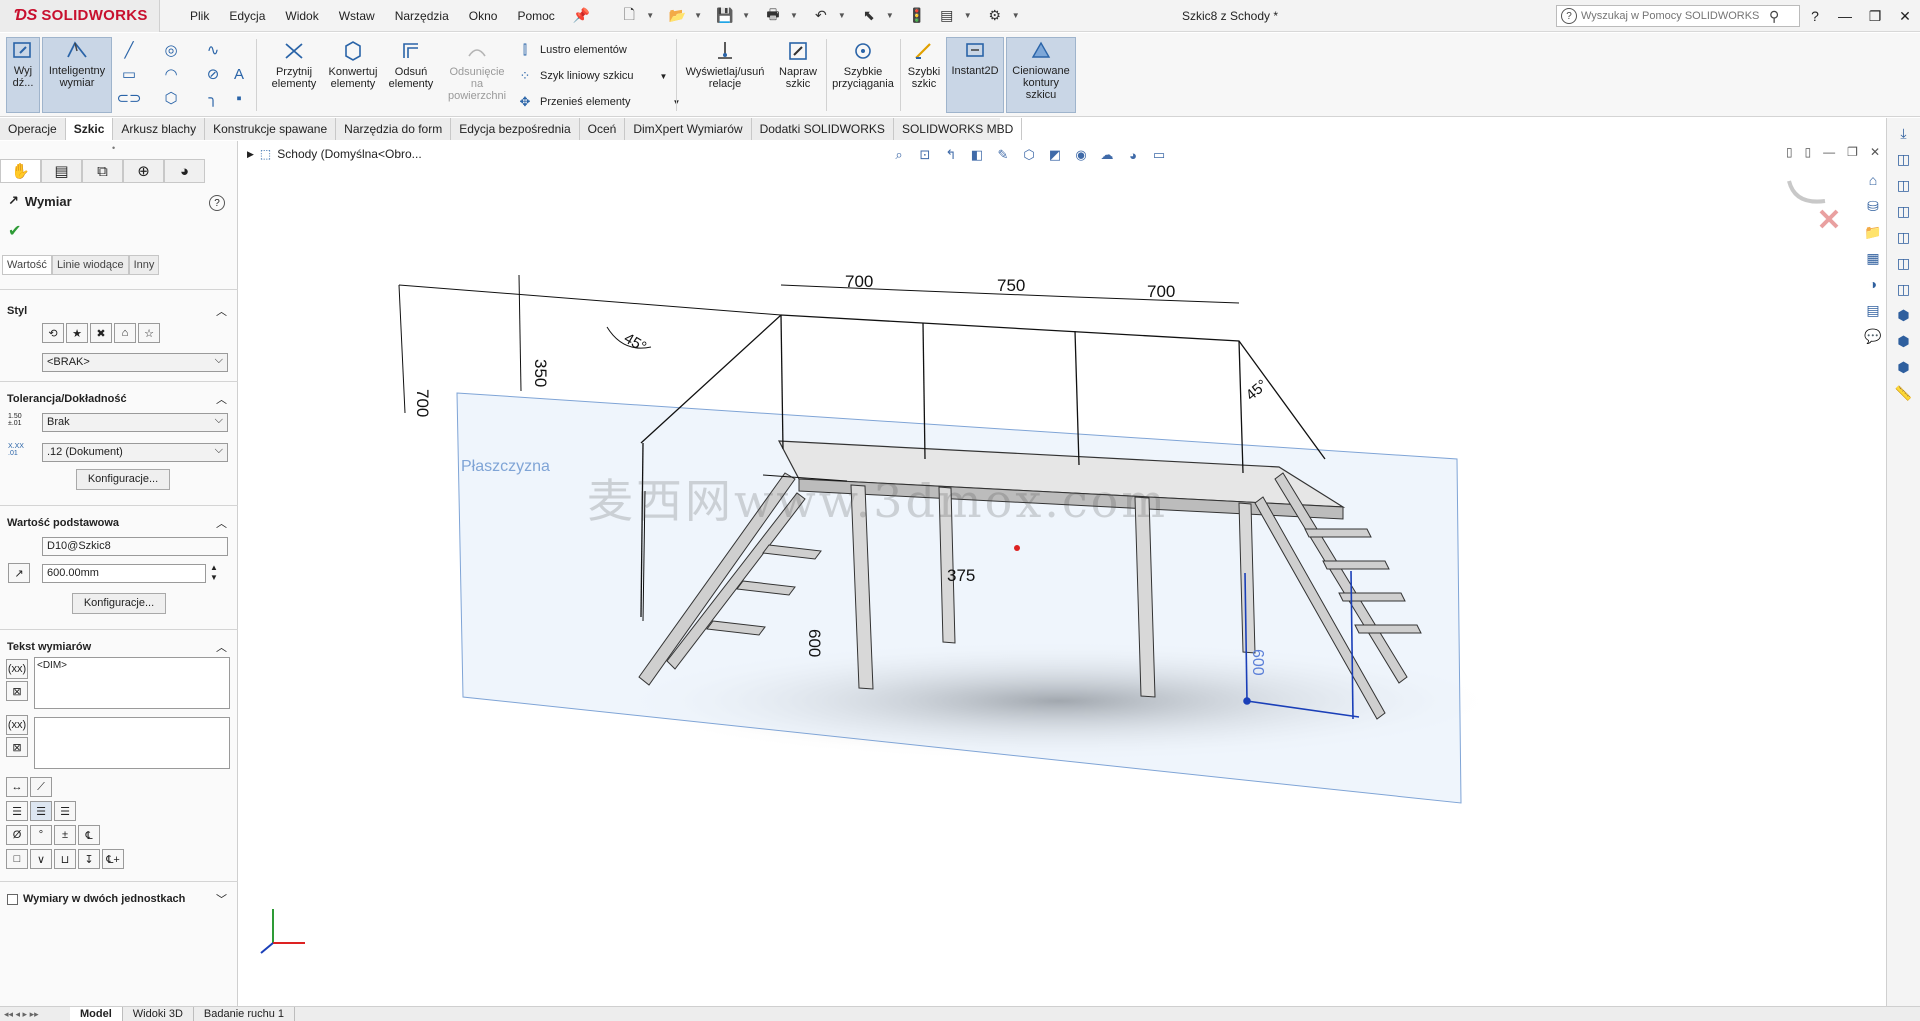 The width and height of the screenshot is (1920, 1021). I want to click on add-parentheses-icon: (xx), so click(17, 669).